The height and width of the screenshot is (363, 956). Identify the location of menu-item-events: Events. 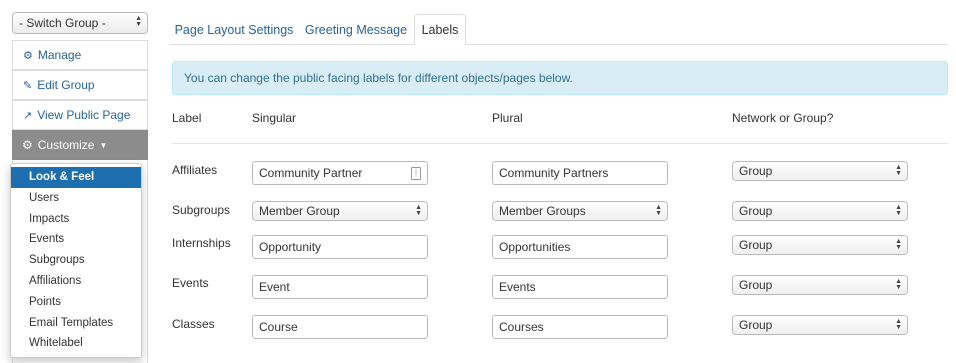
(76, 239).